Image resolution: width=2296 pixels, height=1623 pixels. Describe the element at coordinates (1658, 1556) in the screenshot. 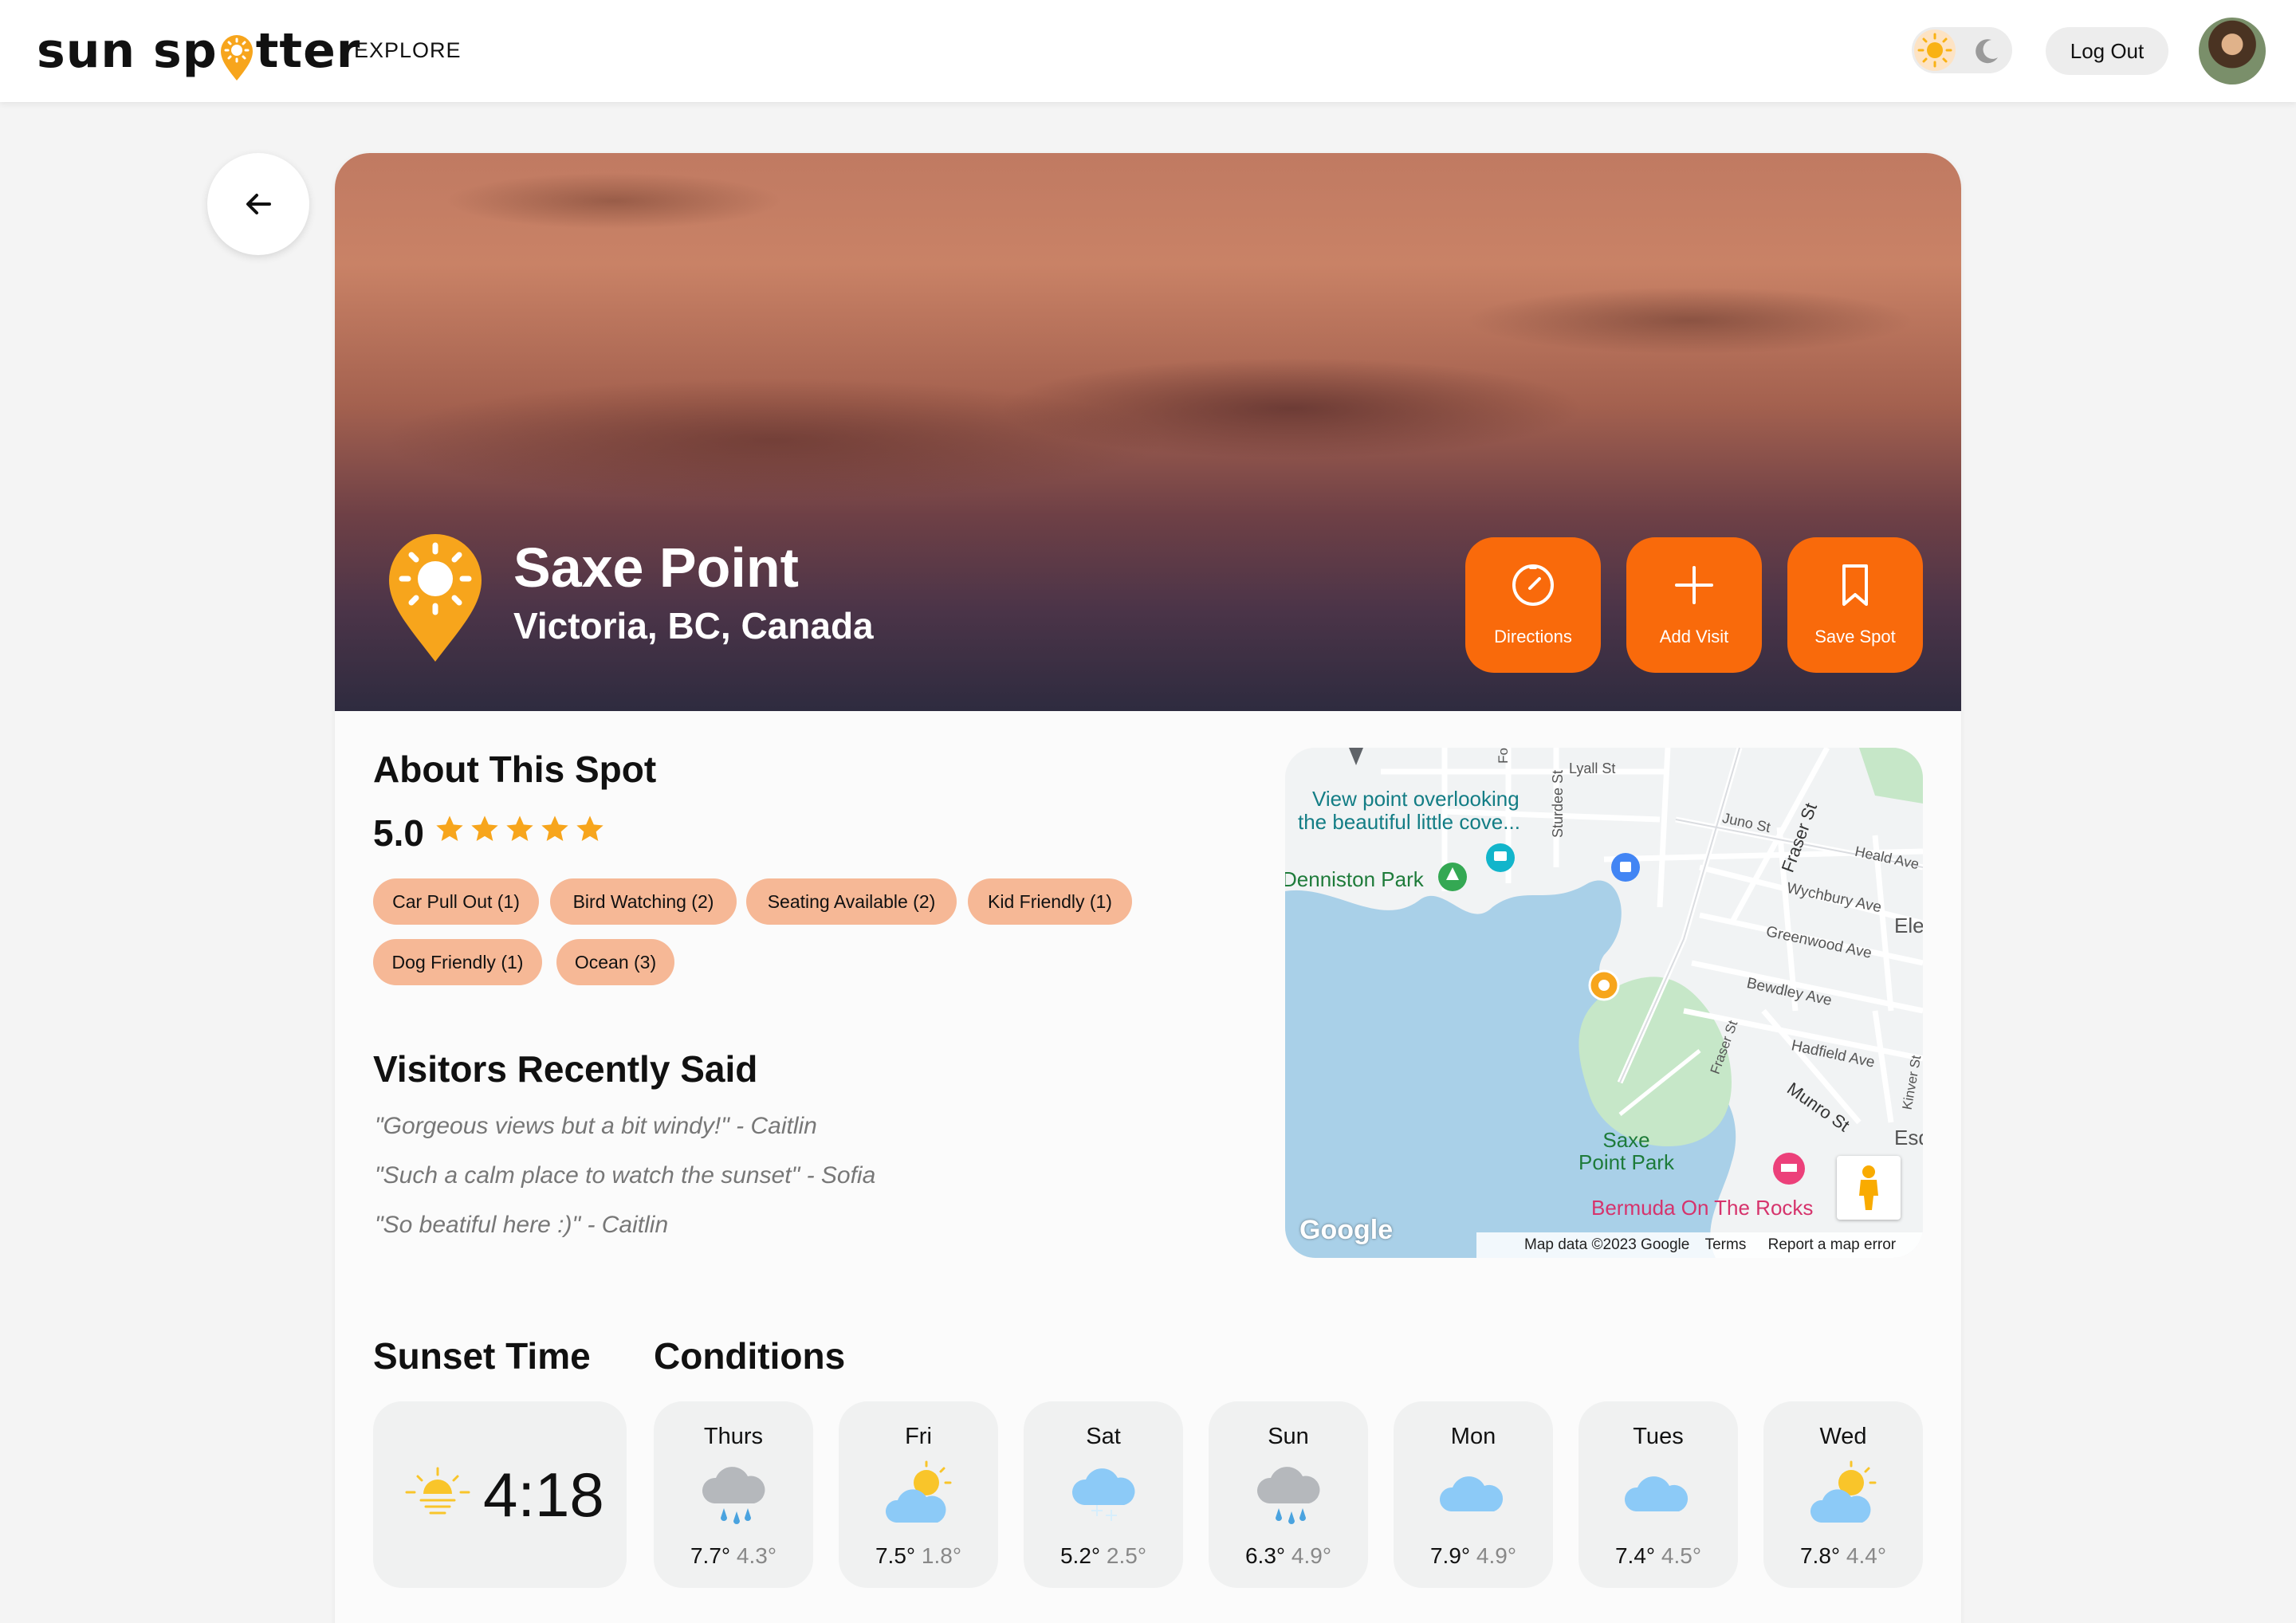

I see `forecast-temps: 7.4° 4.5°` at that location.